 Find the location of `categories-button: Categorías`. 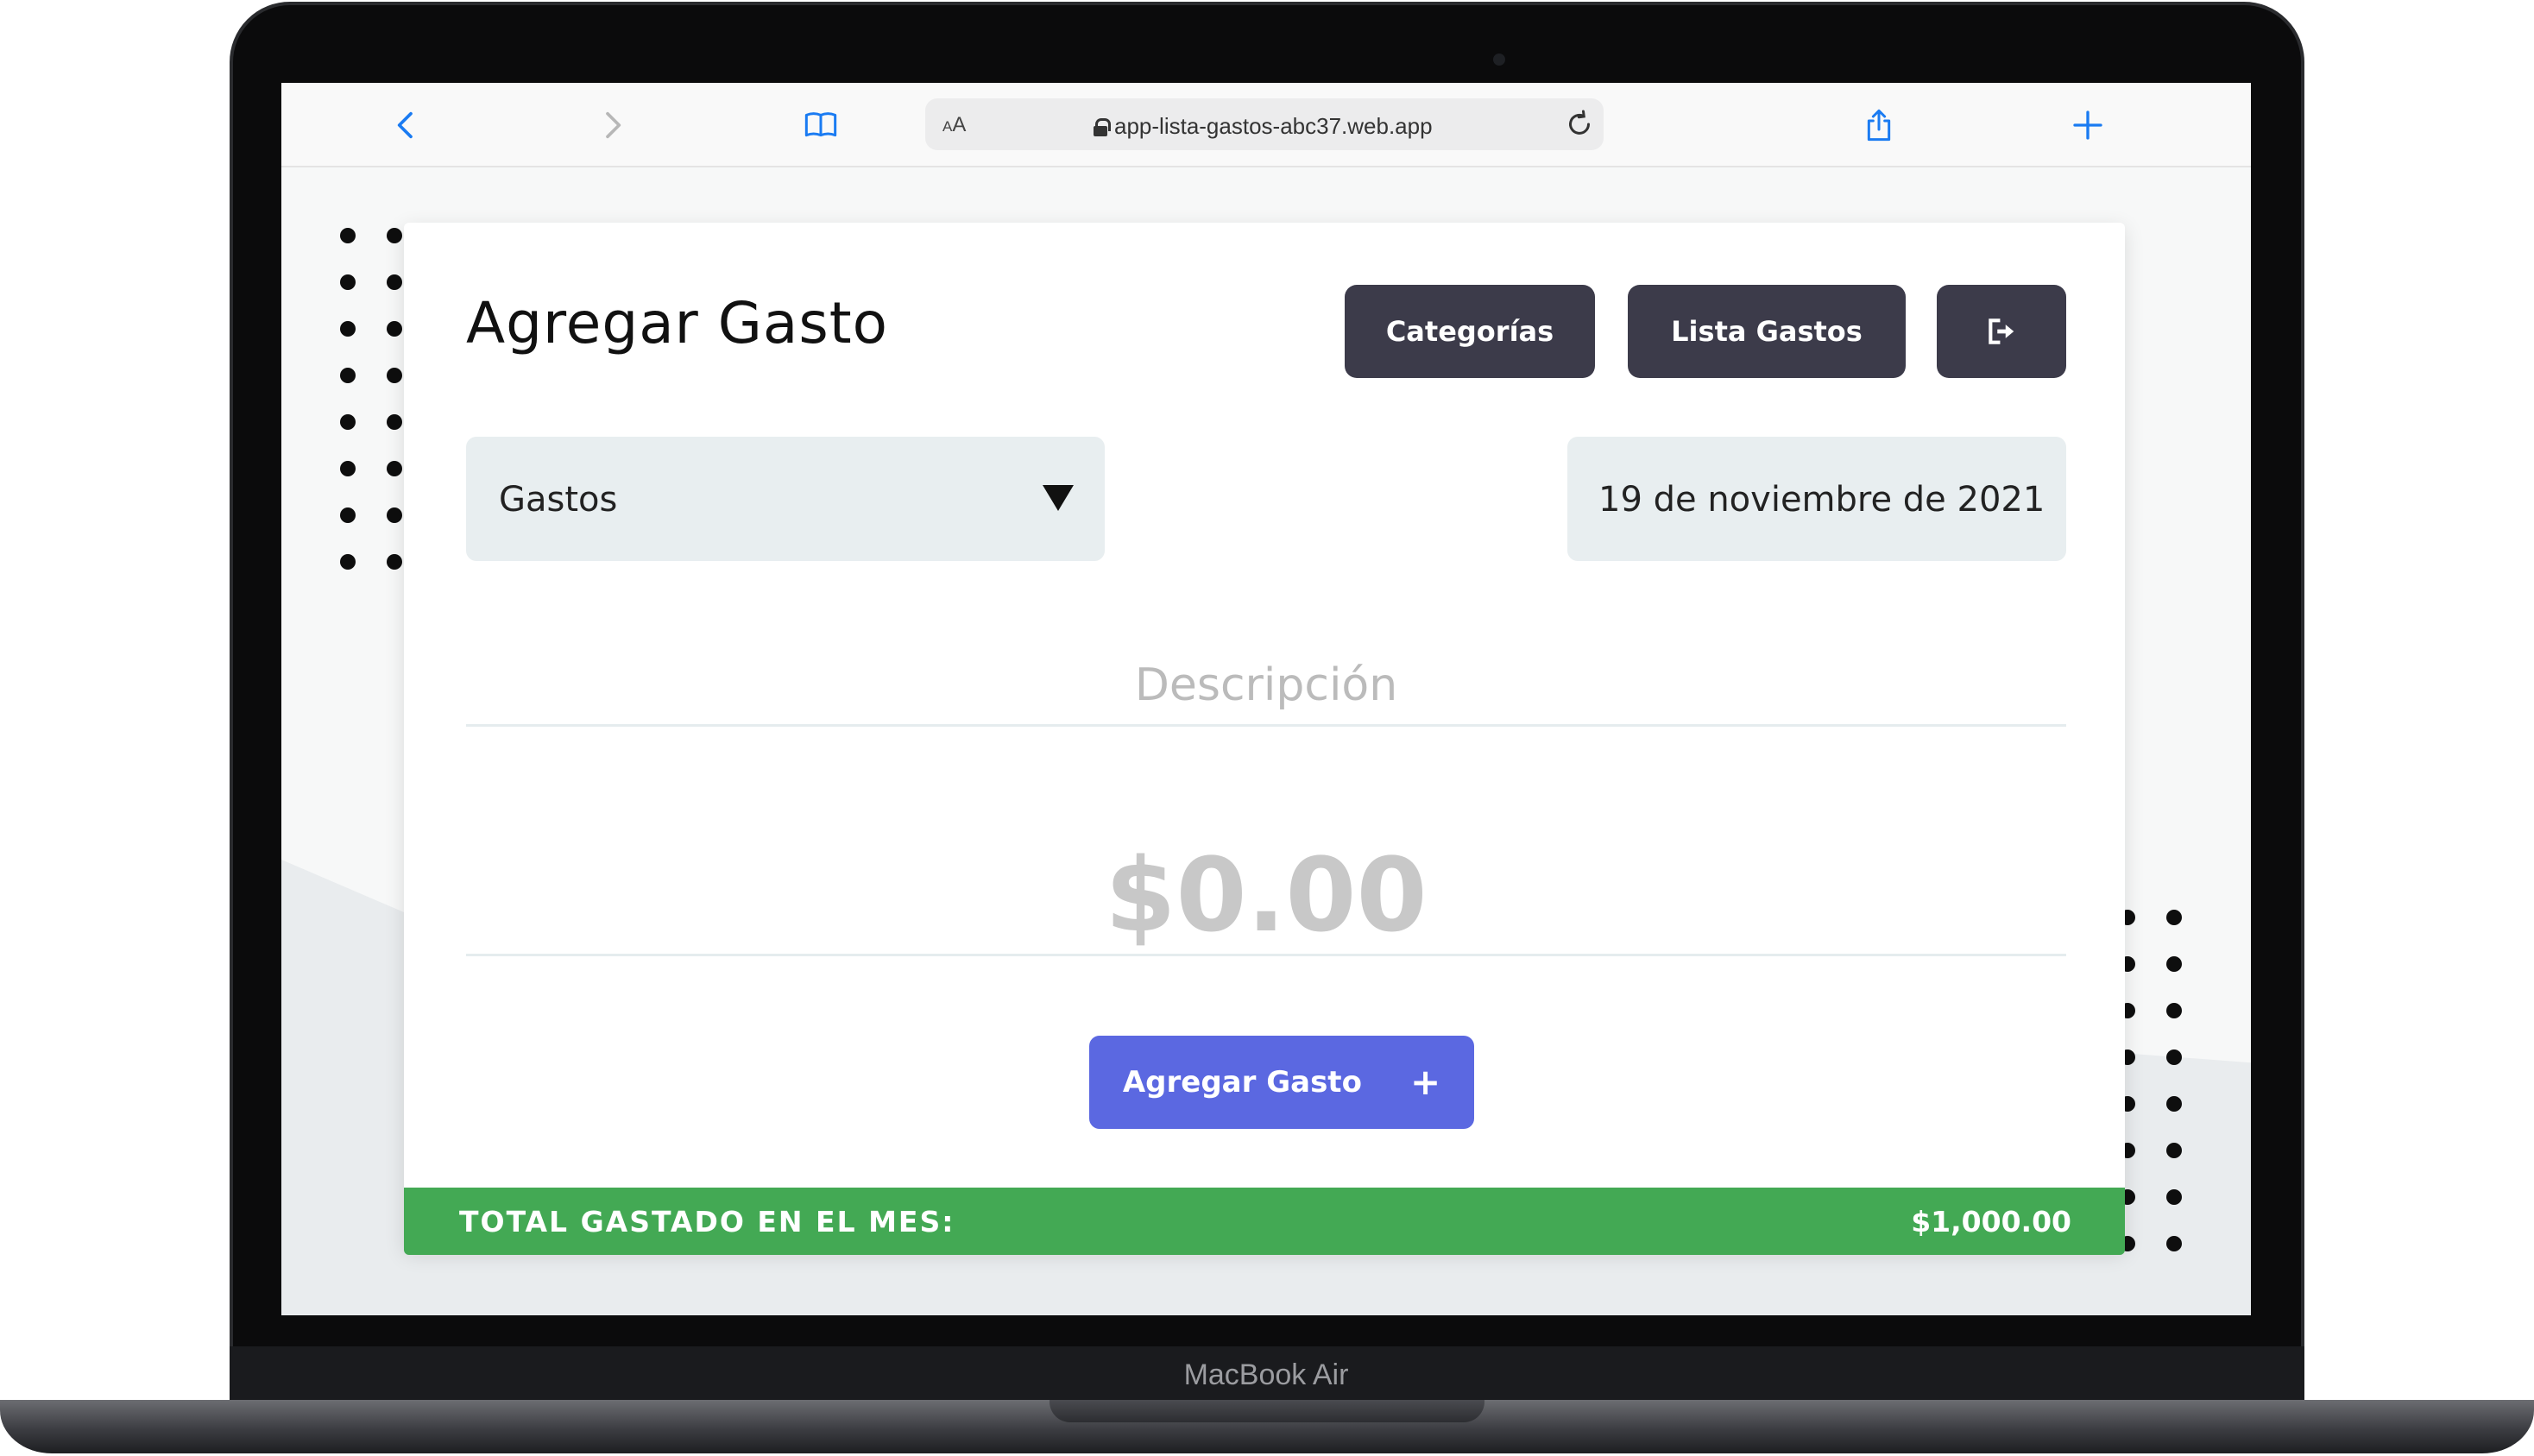

categories-button: Categorías is located at coordinates (1470, 332).